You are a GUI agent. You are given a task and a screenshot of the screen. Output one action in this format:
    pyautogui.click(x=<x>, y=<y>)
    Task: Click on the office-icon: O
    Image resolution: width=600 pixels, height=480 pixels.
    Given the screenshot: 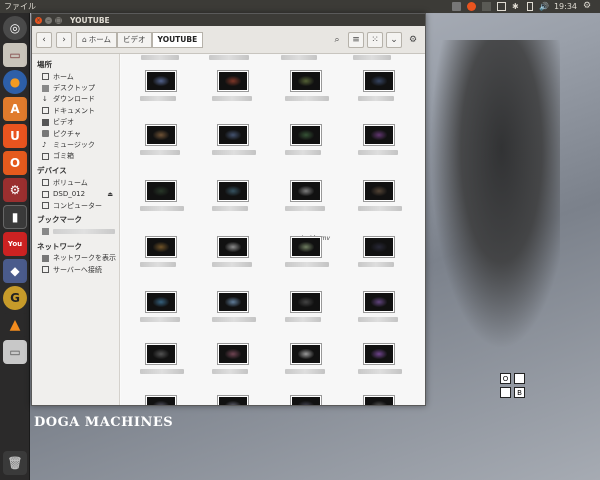 What is the action you would take?
    pyautogui.click(x=15, y=163)
    